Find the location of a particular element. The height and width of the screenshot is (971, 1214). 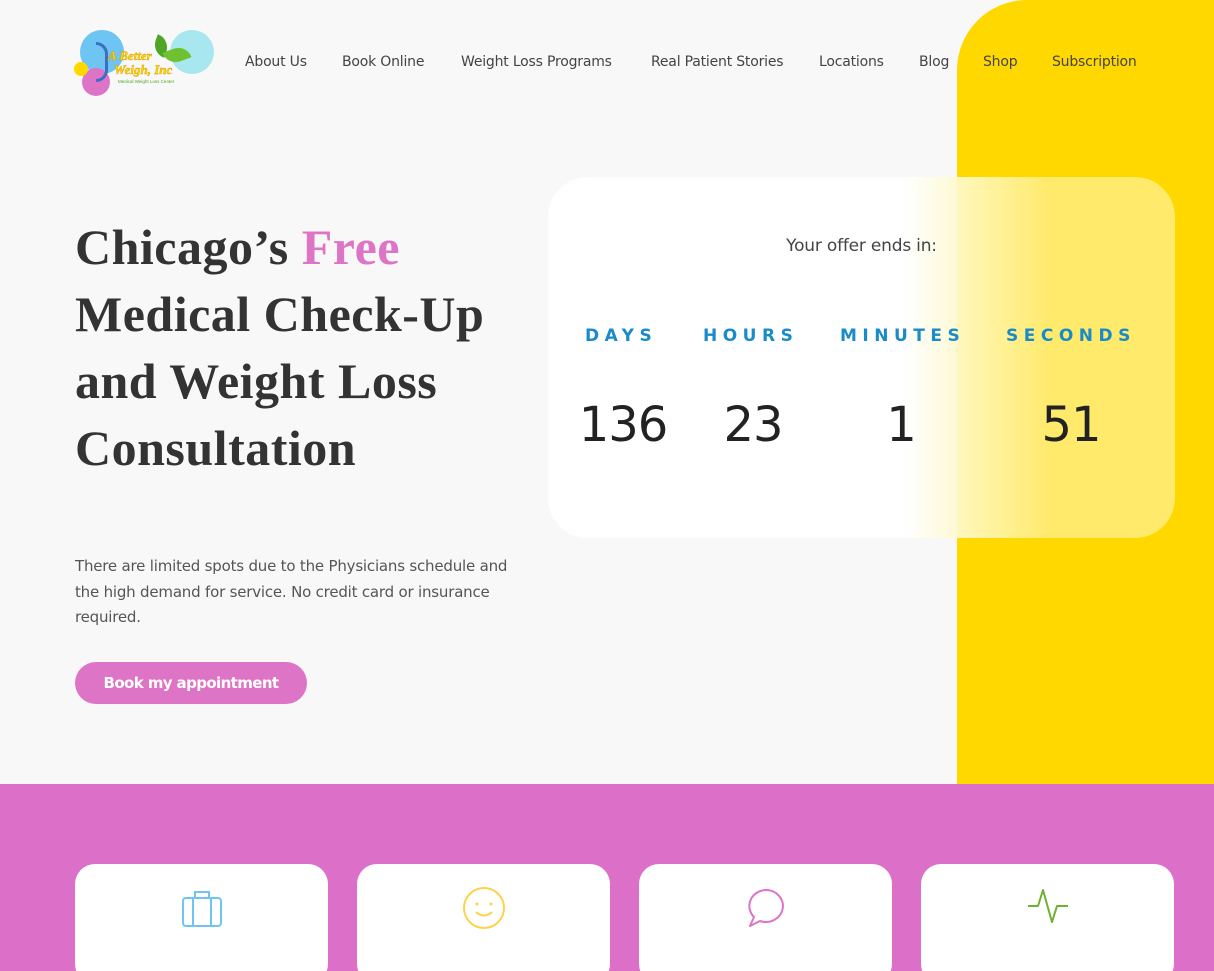

chat-bubble-icon is located at coordinates (765, 908).